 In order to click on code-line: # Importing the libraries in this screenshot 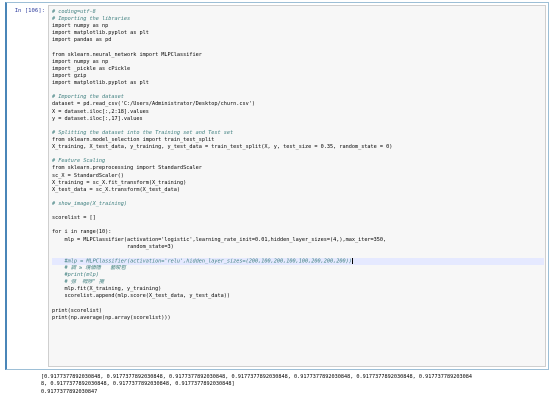, I will do `click(91, 19)`.